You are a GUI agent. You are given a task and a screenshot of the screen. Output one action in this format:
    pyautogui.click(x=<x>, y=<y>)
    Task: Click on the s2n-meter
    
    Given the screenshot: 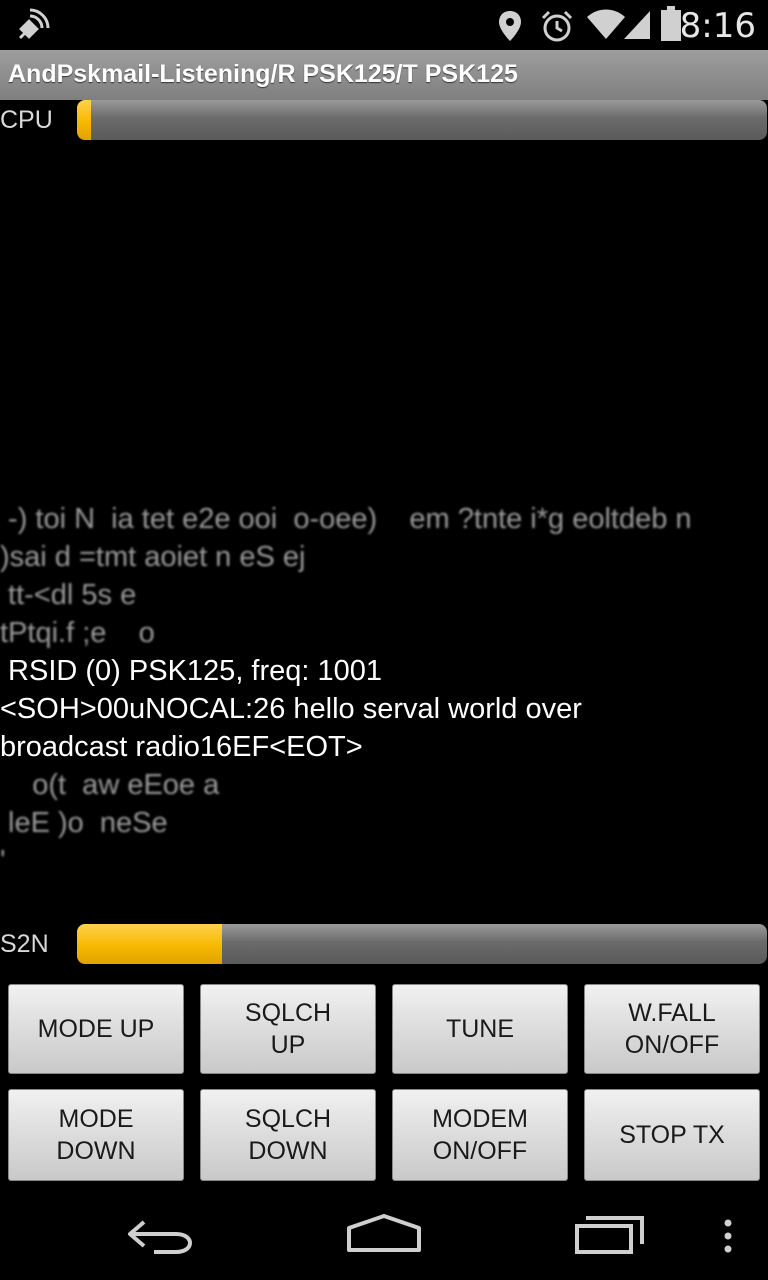 What is the action you would take?
    pyautogui.click(x=422, y=944)
    